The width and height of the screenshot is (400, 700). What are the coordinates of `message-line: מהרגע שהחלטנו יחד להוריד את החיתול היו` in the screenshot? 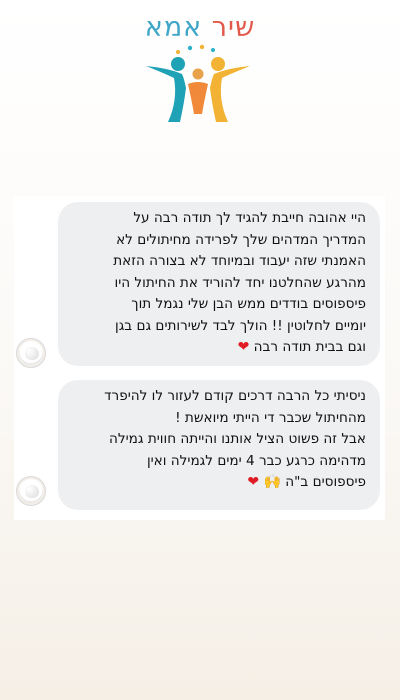 It's located at (240, 282).